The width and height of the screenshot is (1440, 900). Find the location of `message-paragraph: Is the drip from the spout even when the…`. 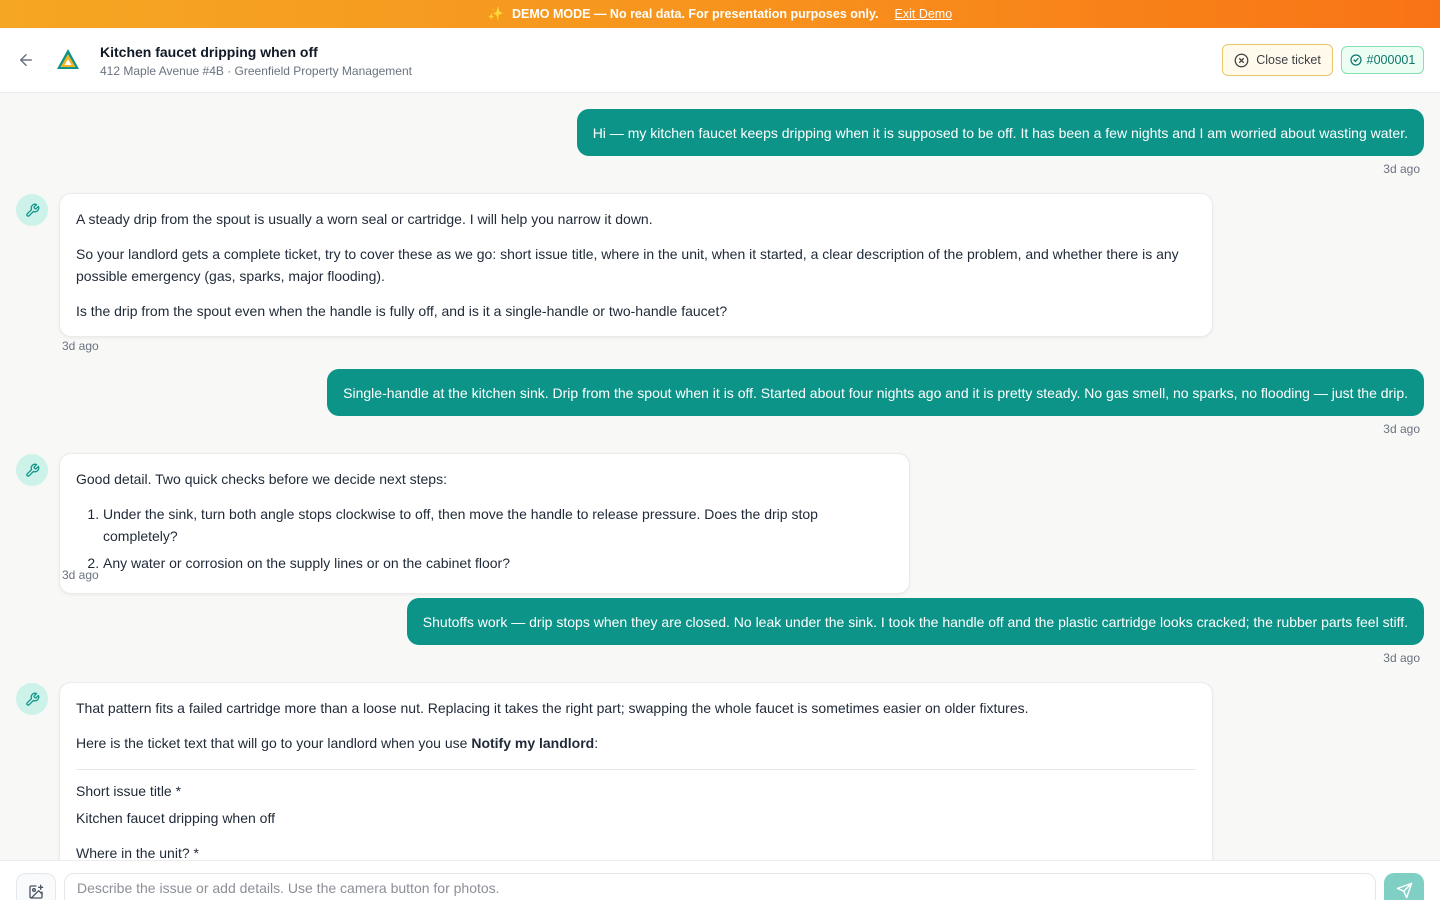

message-paragraph: Is the drip from the spout even when the… is located at coordinates (402, 311).